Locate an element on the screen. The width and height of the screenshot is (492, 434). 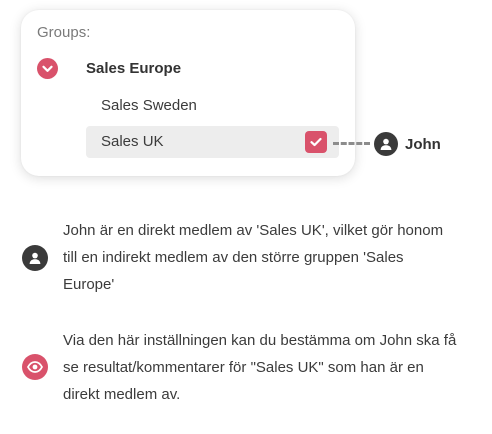
member-connector-line is located at coordinates (351, 143).